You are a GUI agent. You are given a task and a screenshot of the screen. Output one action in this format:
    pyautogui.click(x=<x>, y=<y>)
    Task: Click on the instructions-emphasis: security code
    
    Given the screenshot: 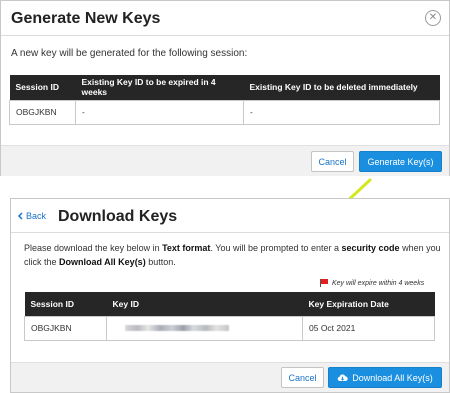 What is the action you would take?
    pyautogui.click(x=370, y=248)
    